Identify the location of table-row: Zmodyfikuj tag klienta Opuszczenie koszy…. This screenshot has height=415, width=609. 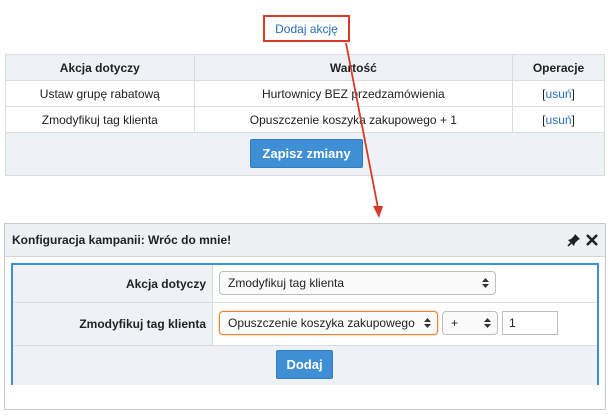
(305, 119).